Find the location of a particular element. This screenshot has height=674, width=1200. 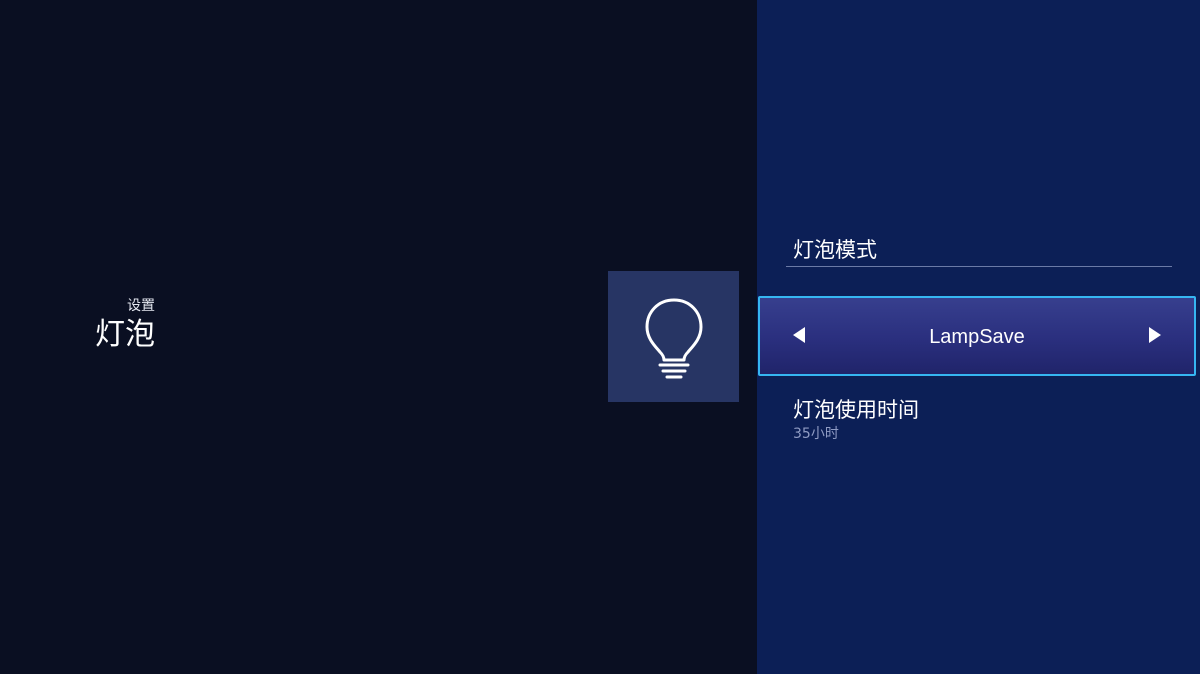

lamp-mode-selector: LampSave is located at coordinates (977, 336).